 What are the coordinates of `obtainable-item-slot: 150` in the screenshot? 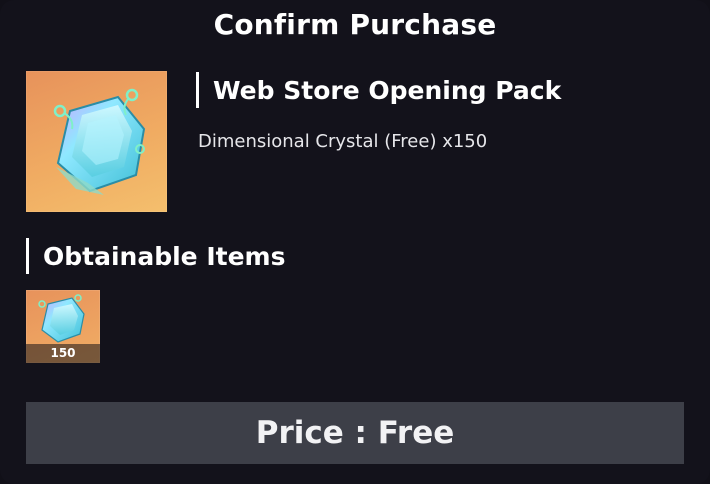 It's located at (63, 326).